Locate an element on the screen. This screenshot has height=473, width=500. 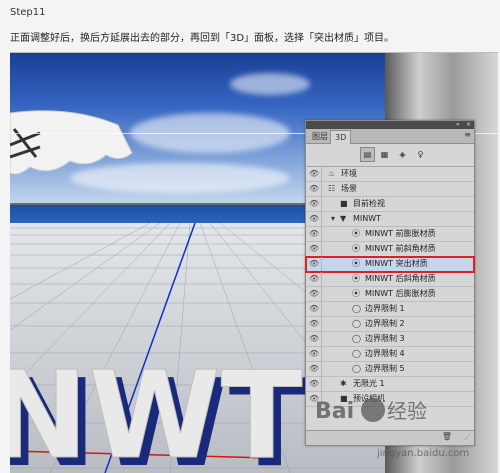
scene-tree-row-label: MINWT 前膨胀材质 is located at coordinates (400, 233).